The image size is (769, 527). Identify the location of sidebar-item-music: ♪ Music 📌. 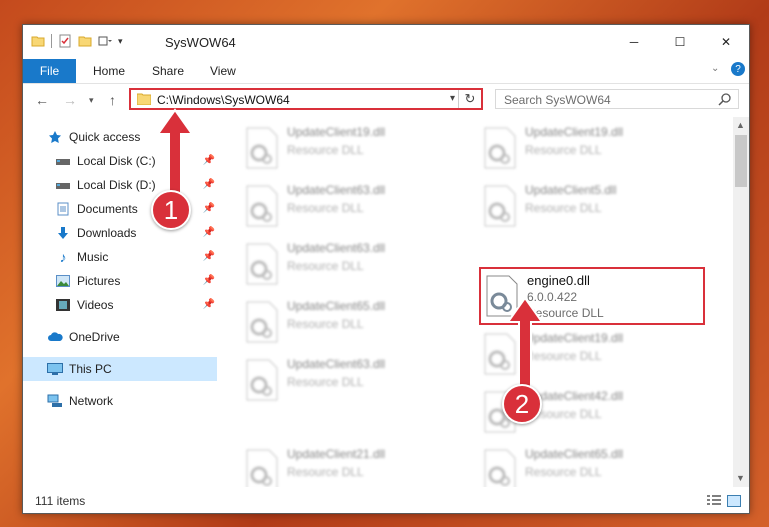
(120, 257).